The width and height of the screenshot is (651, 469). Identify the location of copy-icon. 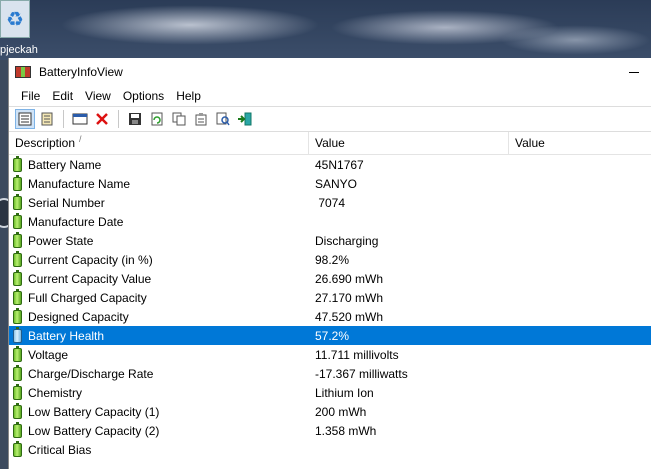
(179, 119).